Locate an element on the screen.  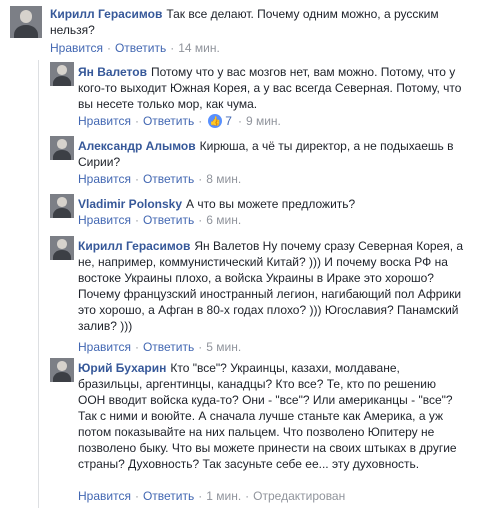
timestamp: 1 мин. is located at coordinates (223, 496).